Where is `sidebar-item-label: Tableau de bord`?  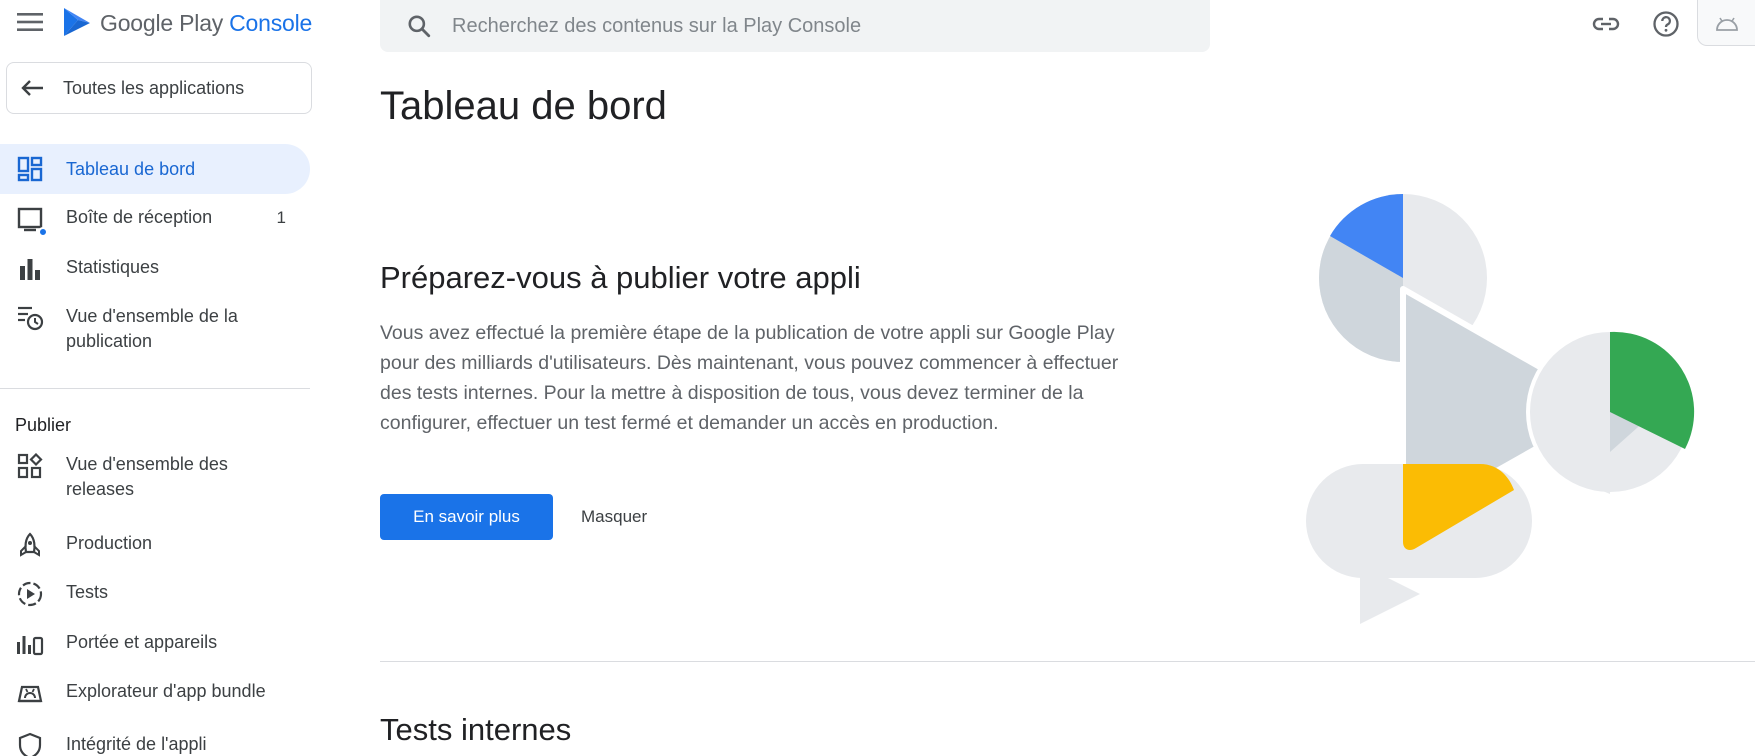 sidebar-item-label: Tableau de bord is located at coordinates (131, 168).